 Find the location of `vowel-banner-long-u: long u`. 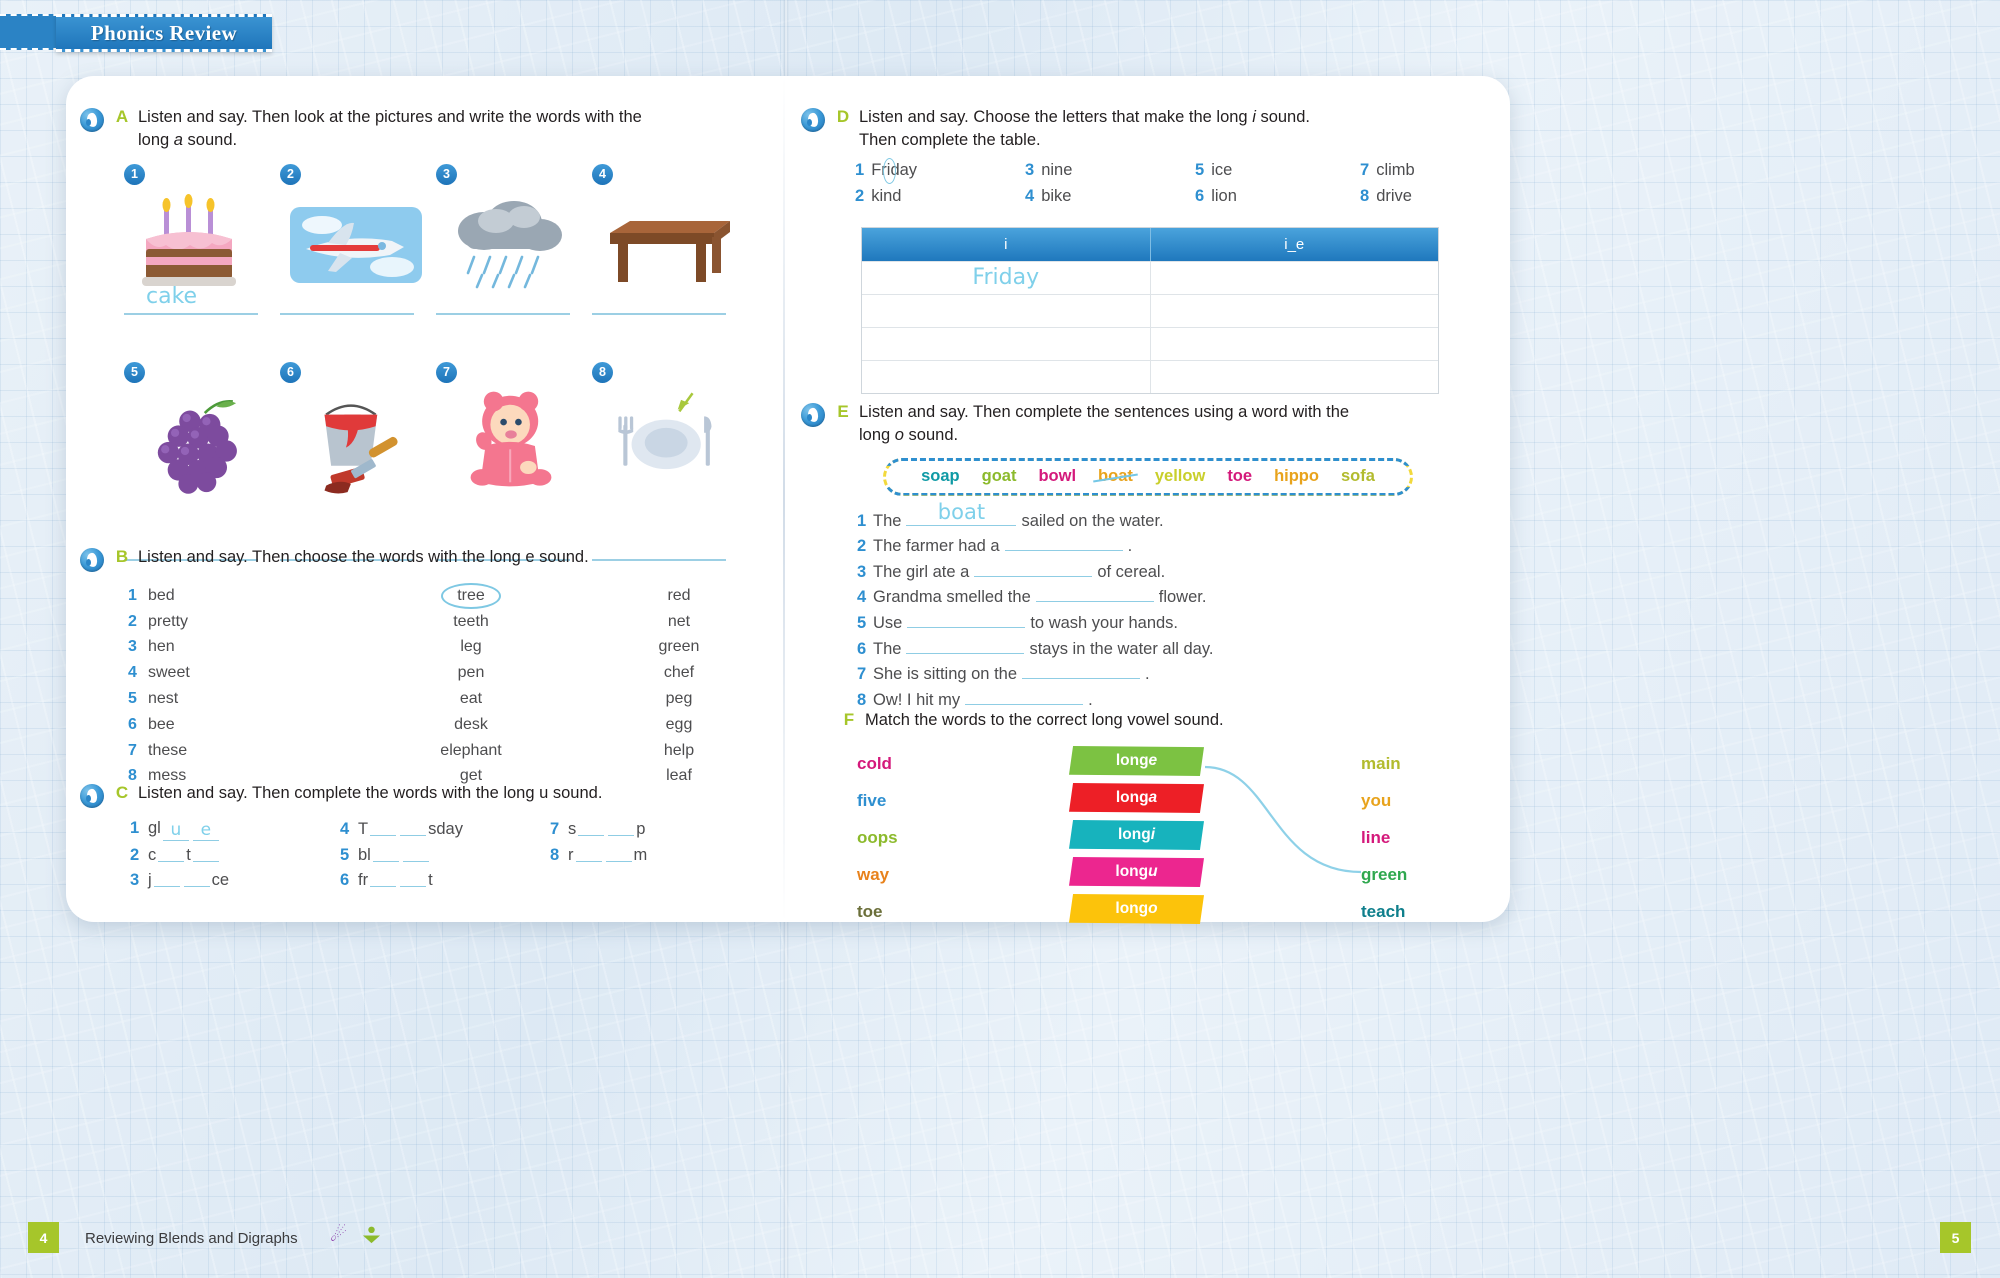

vowel-banner-long-u: long u is located at coordinates (1136, 871).